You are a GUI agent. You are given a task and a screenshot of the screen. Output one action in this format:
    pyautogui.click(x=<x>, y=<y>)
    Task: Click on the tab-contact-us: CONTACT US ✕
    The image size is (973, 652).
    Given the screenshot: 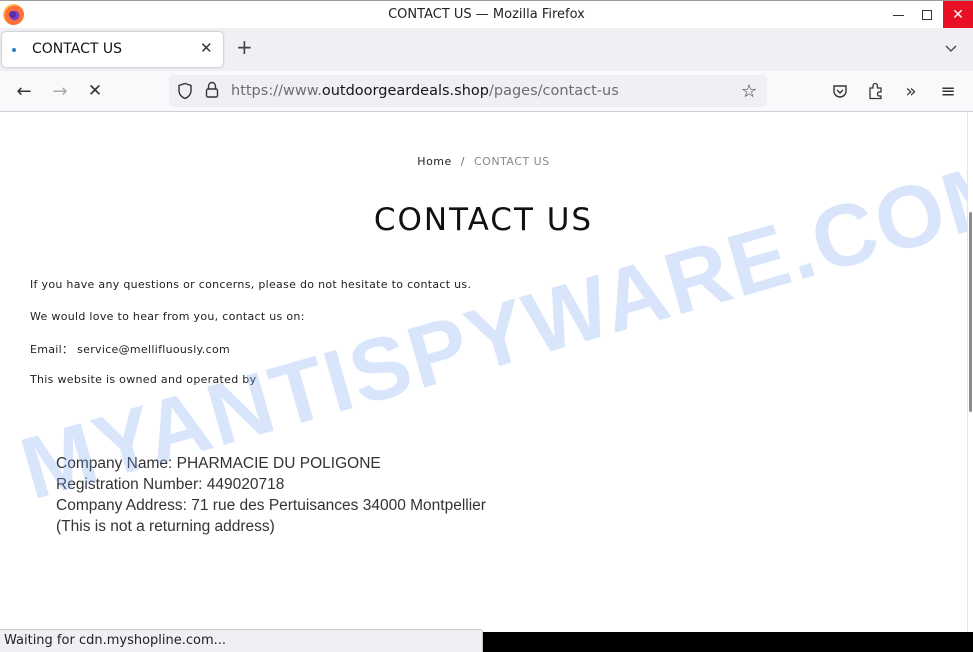 What is the action you would take?
    pyautogui.click(x=112, y=49)
    